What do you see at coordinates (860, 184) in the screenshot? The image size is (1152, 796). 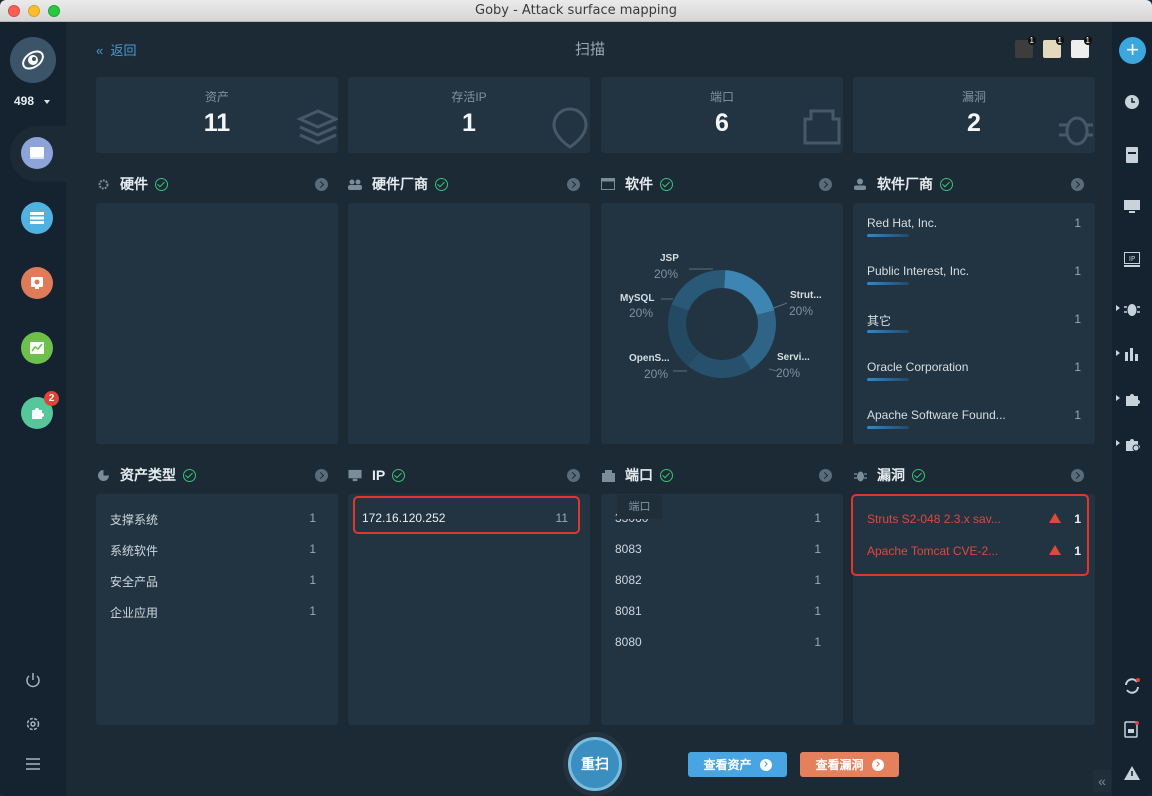 I see `user-icon` at bounding box center [860, 184].